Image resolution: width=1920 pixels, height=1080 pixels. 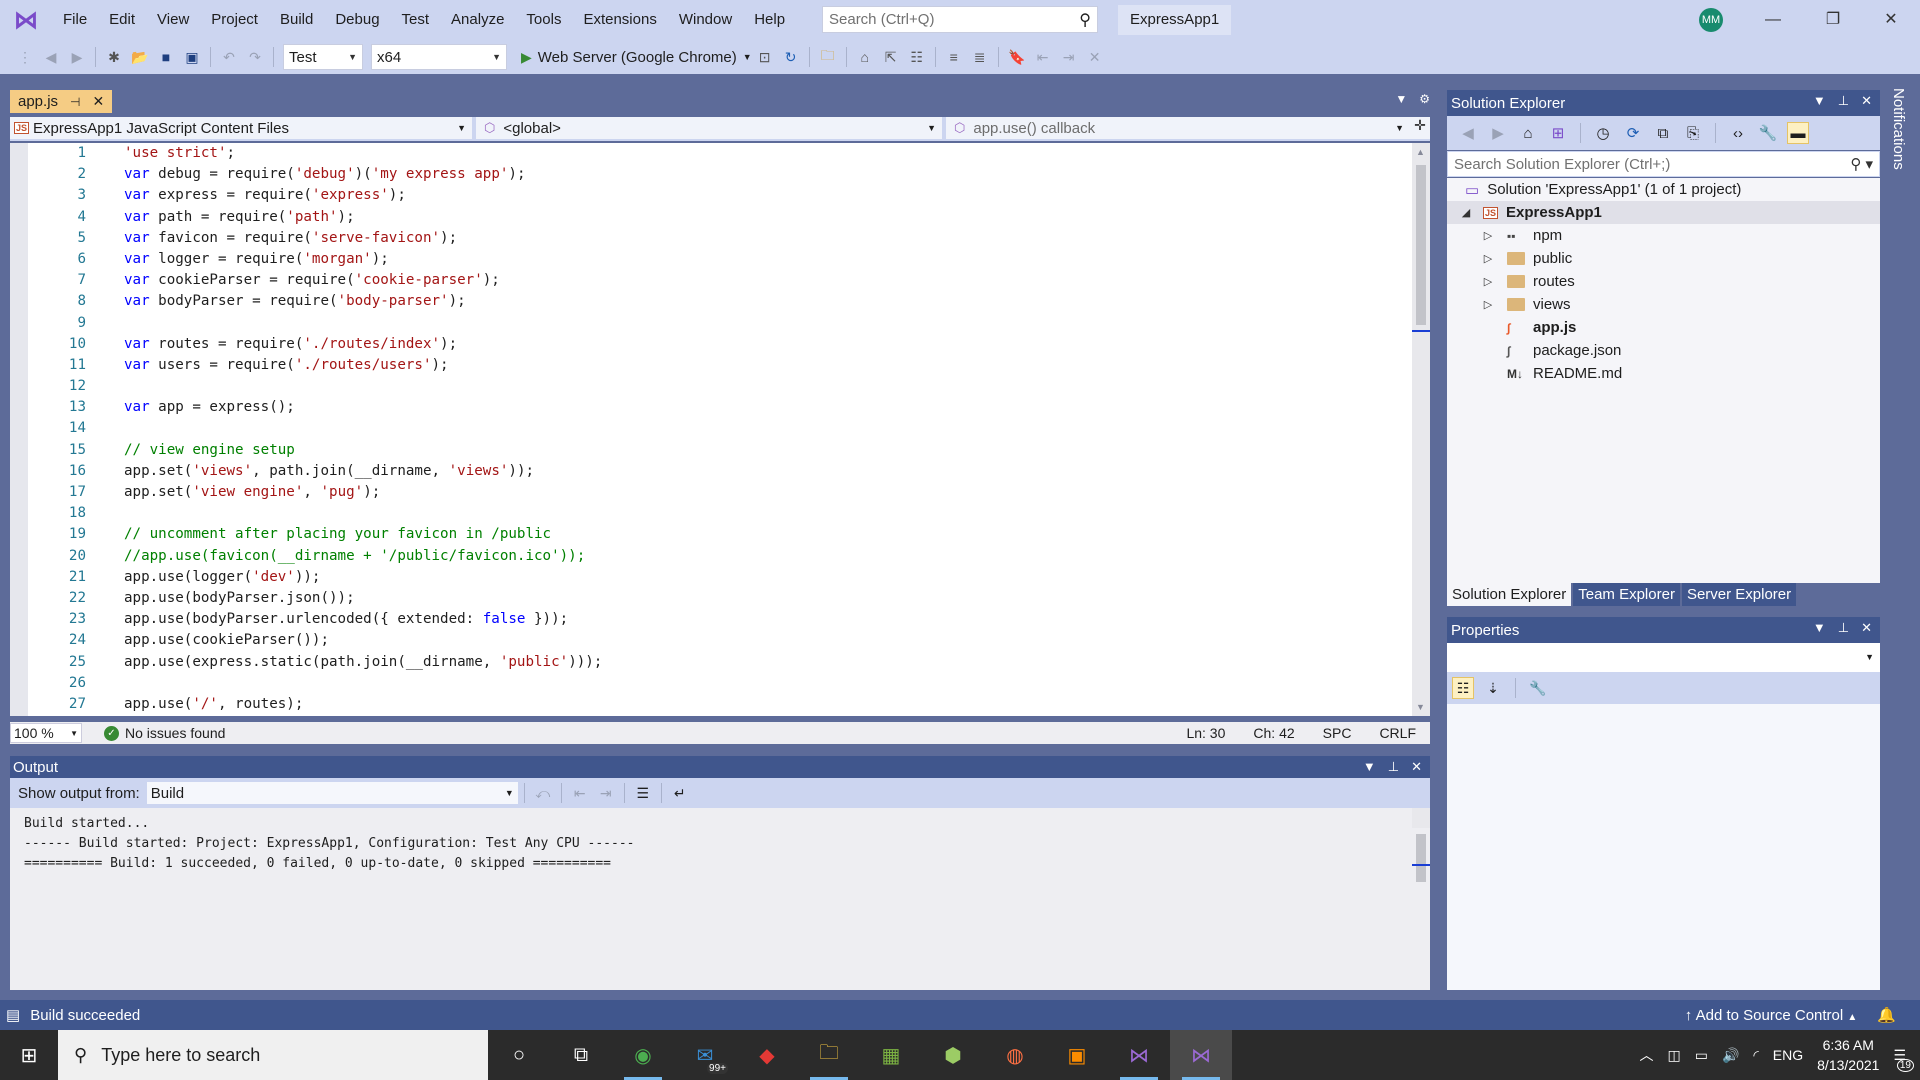 What do you see at coordinates (1015, 1055) in the screenshot?
I see `firefox-icon: ◍` at bounding box center [1015, 1055].